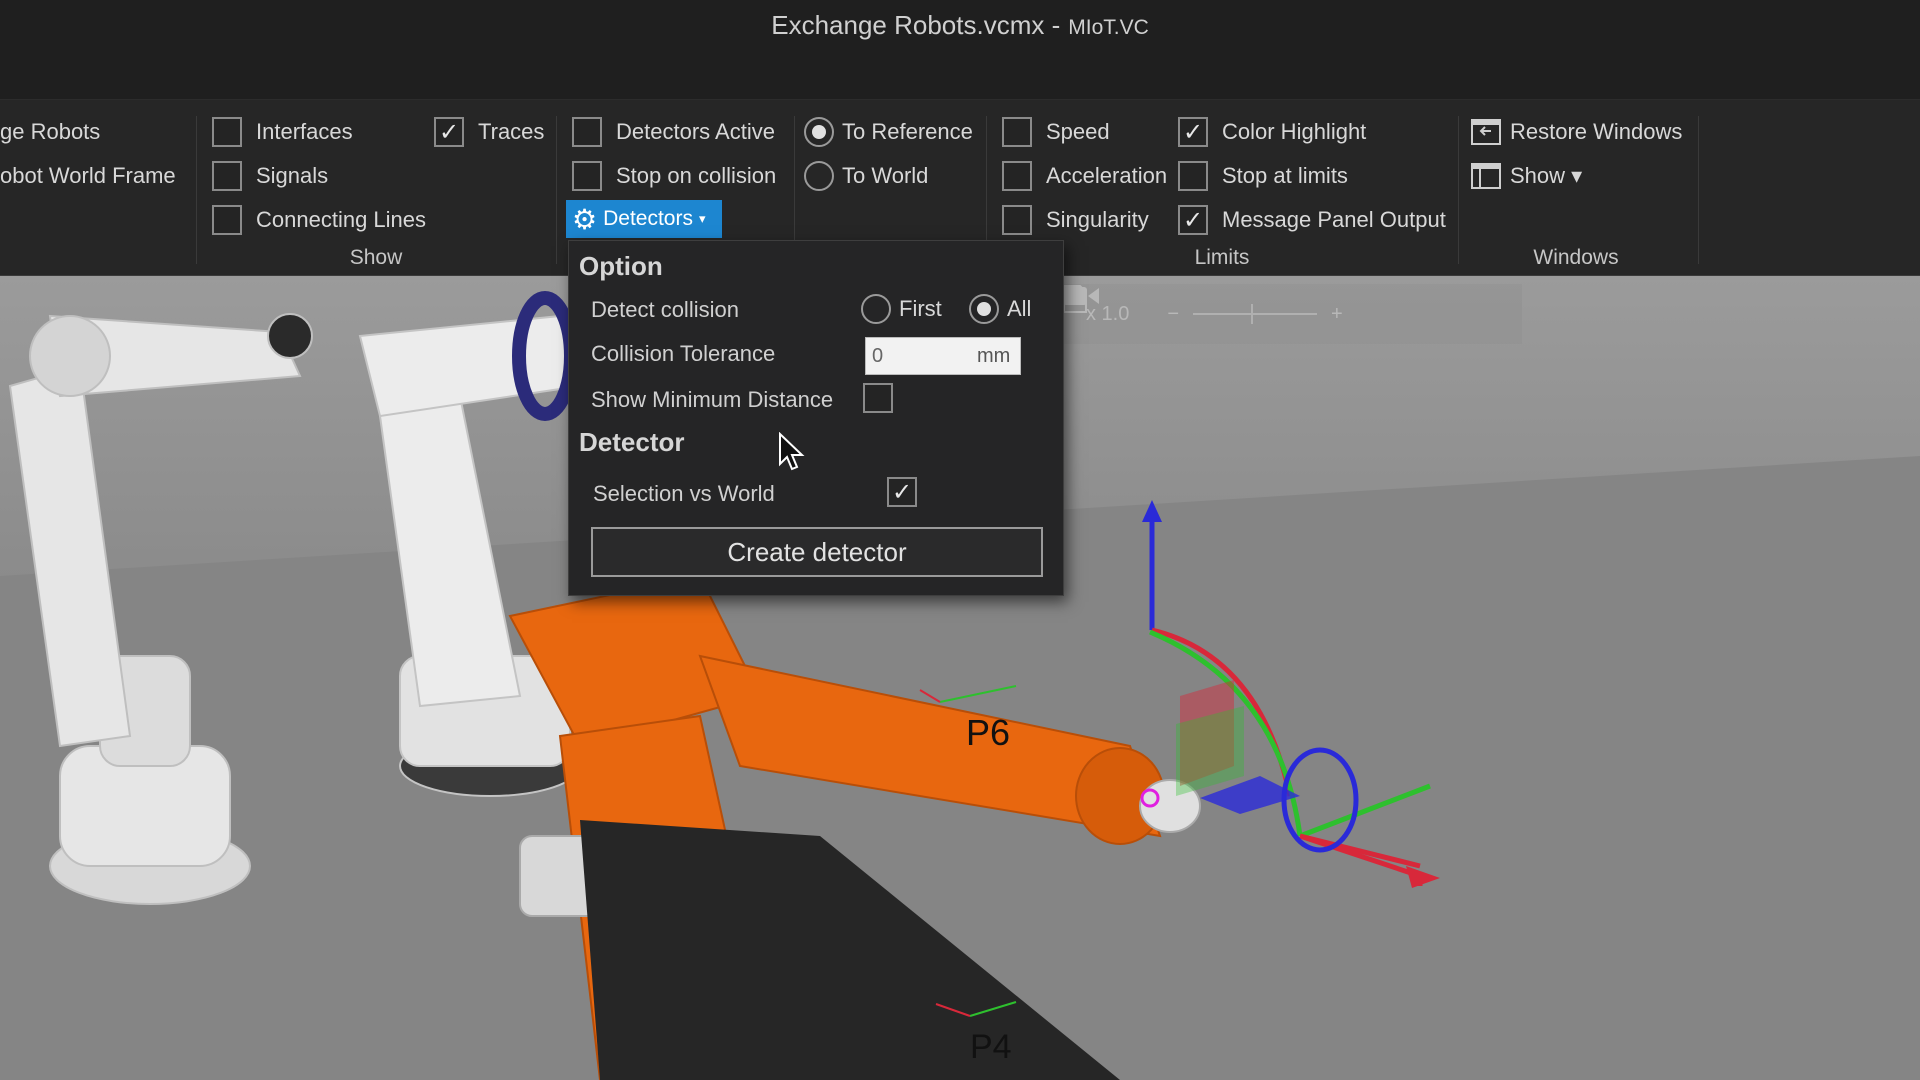 The image size is (1920, 1080). Describe the element at coordinates (1017, 176) in the screenshot. I see `acceleration-checkbox-box` at that location.